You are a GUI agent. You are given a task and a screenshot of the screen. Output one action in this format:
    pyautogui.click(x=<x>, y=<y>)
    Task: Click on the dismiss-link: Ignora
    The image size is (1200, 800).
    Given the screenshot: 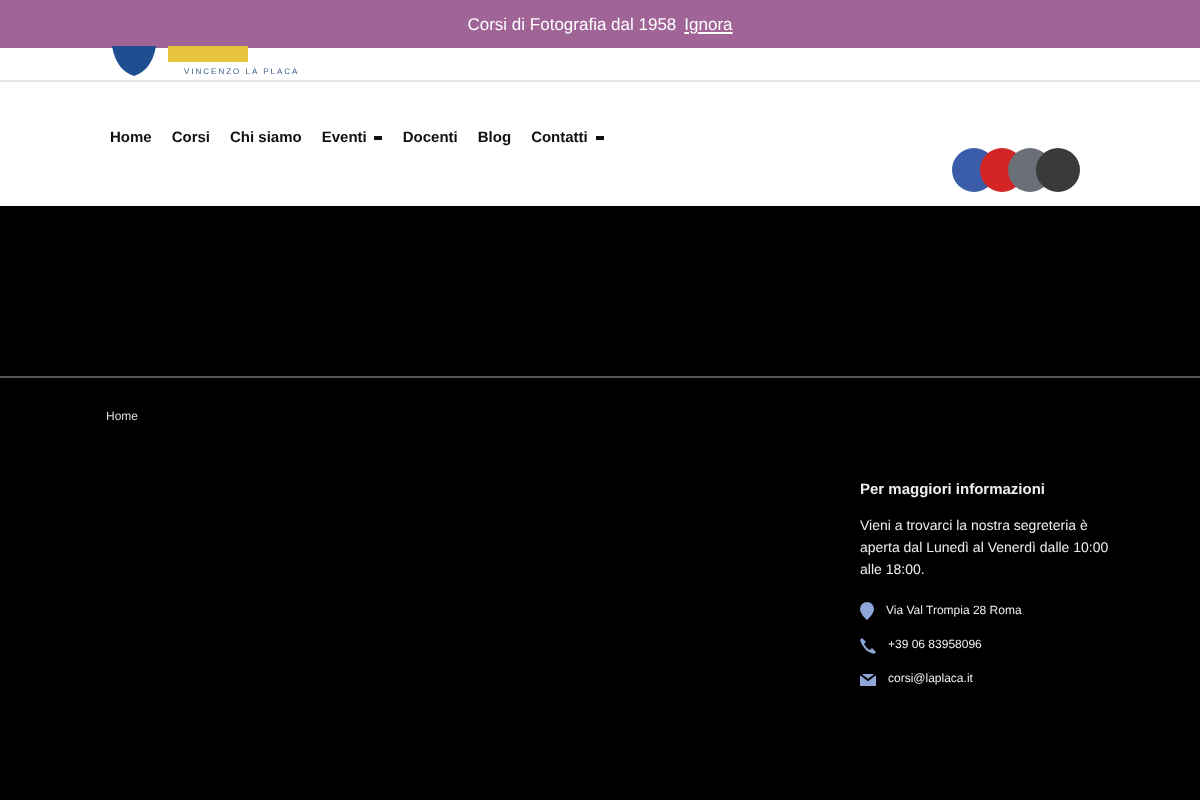 What is the action you would take?
    pyautogui.click(x=708, y=24)
    